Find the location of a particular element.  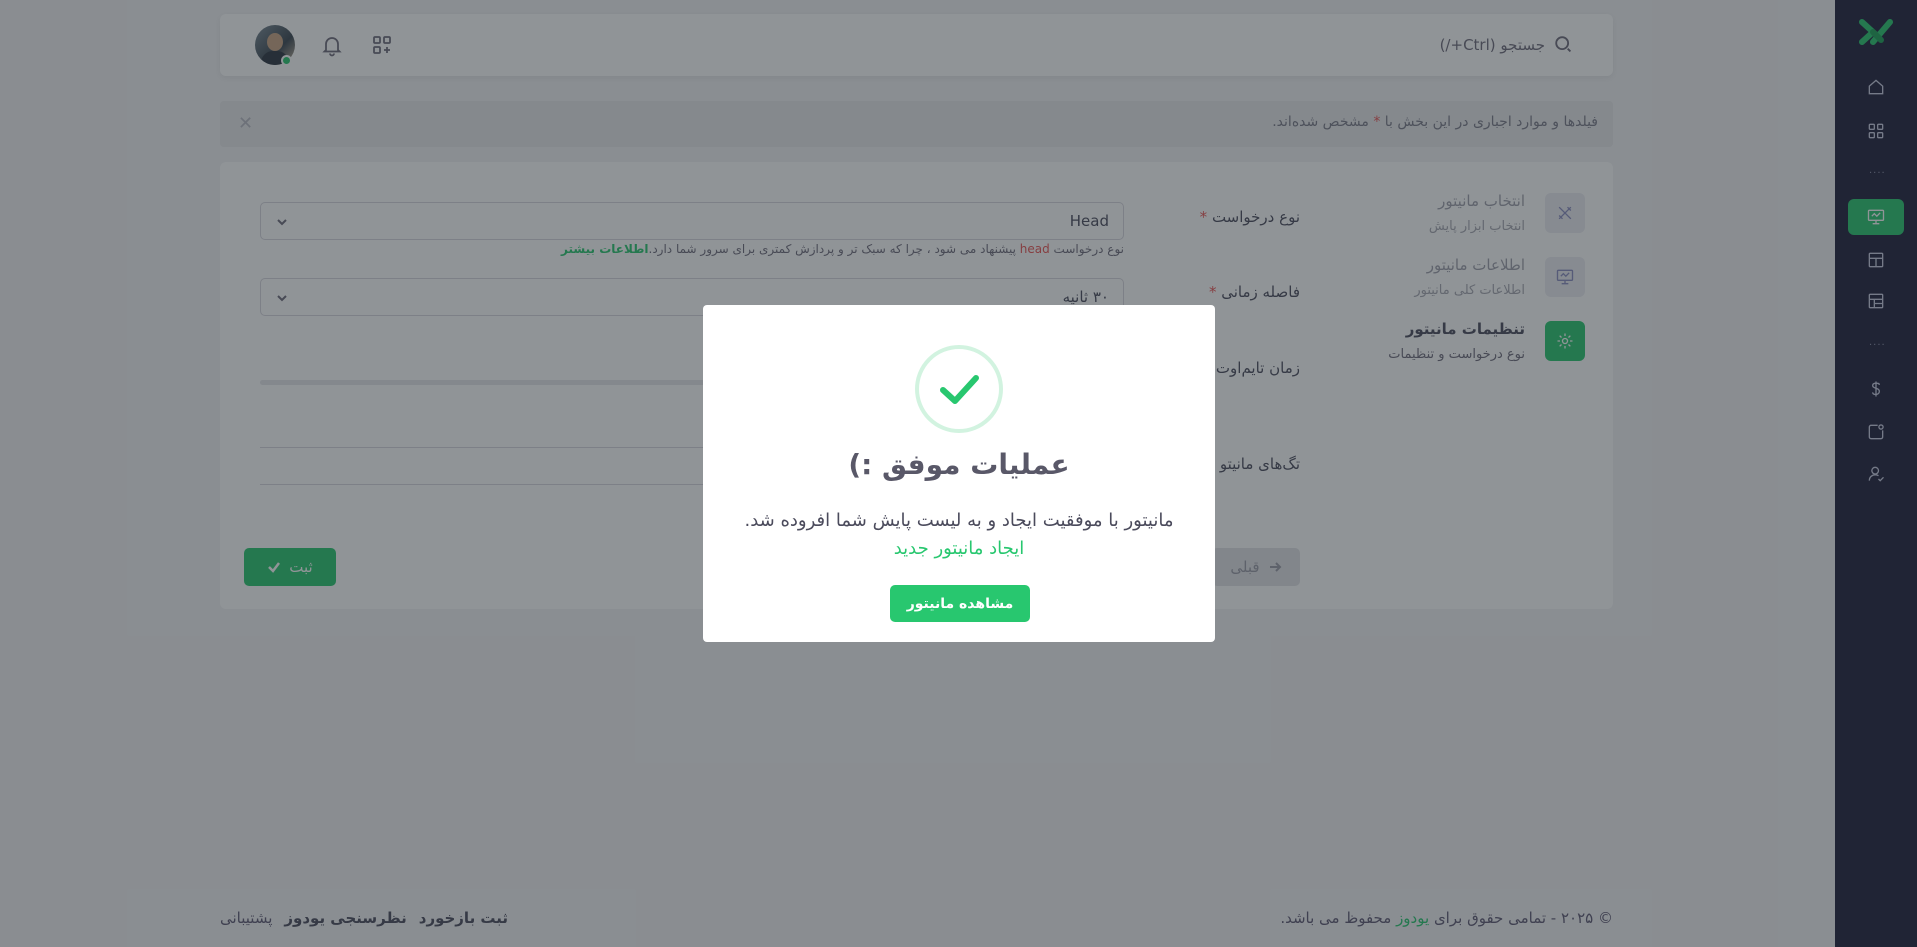

create-new-monitor-link: ایجاد مانیتور جدید is located at coordinates (959, 548).